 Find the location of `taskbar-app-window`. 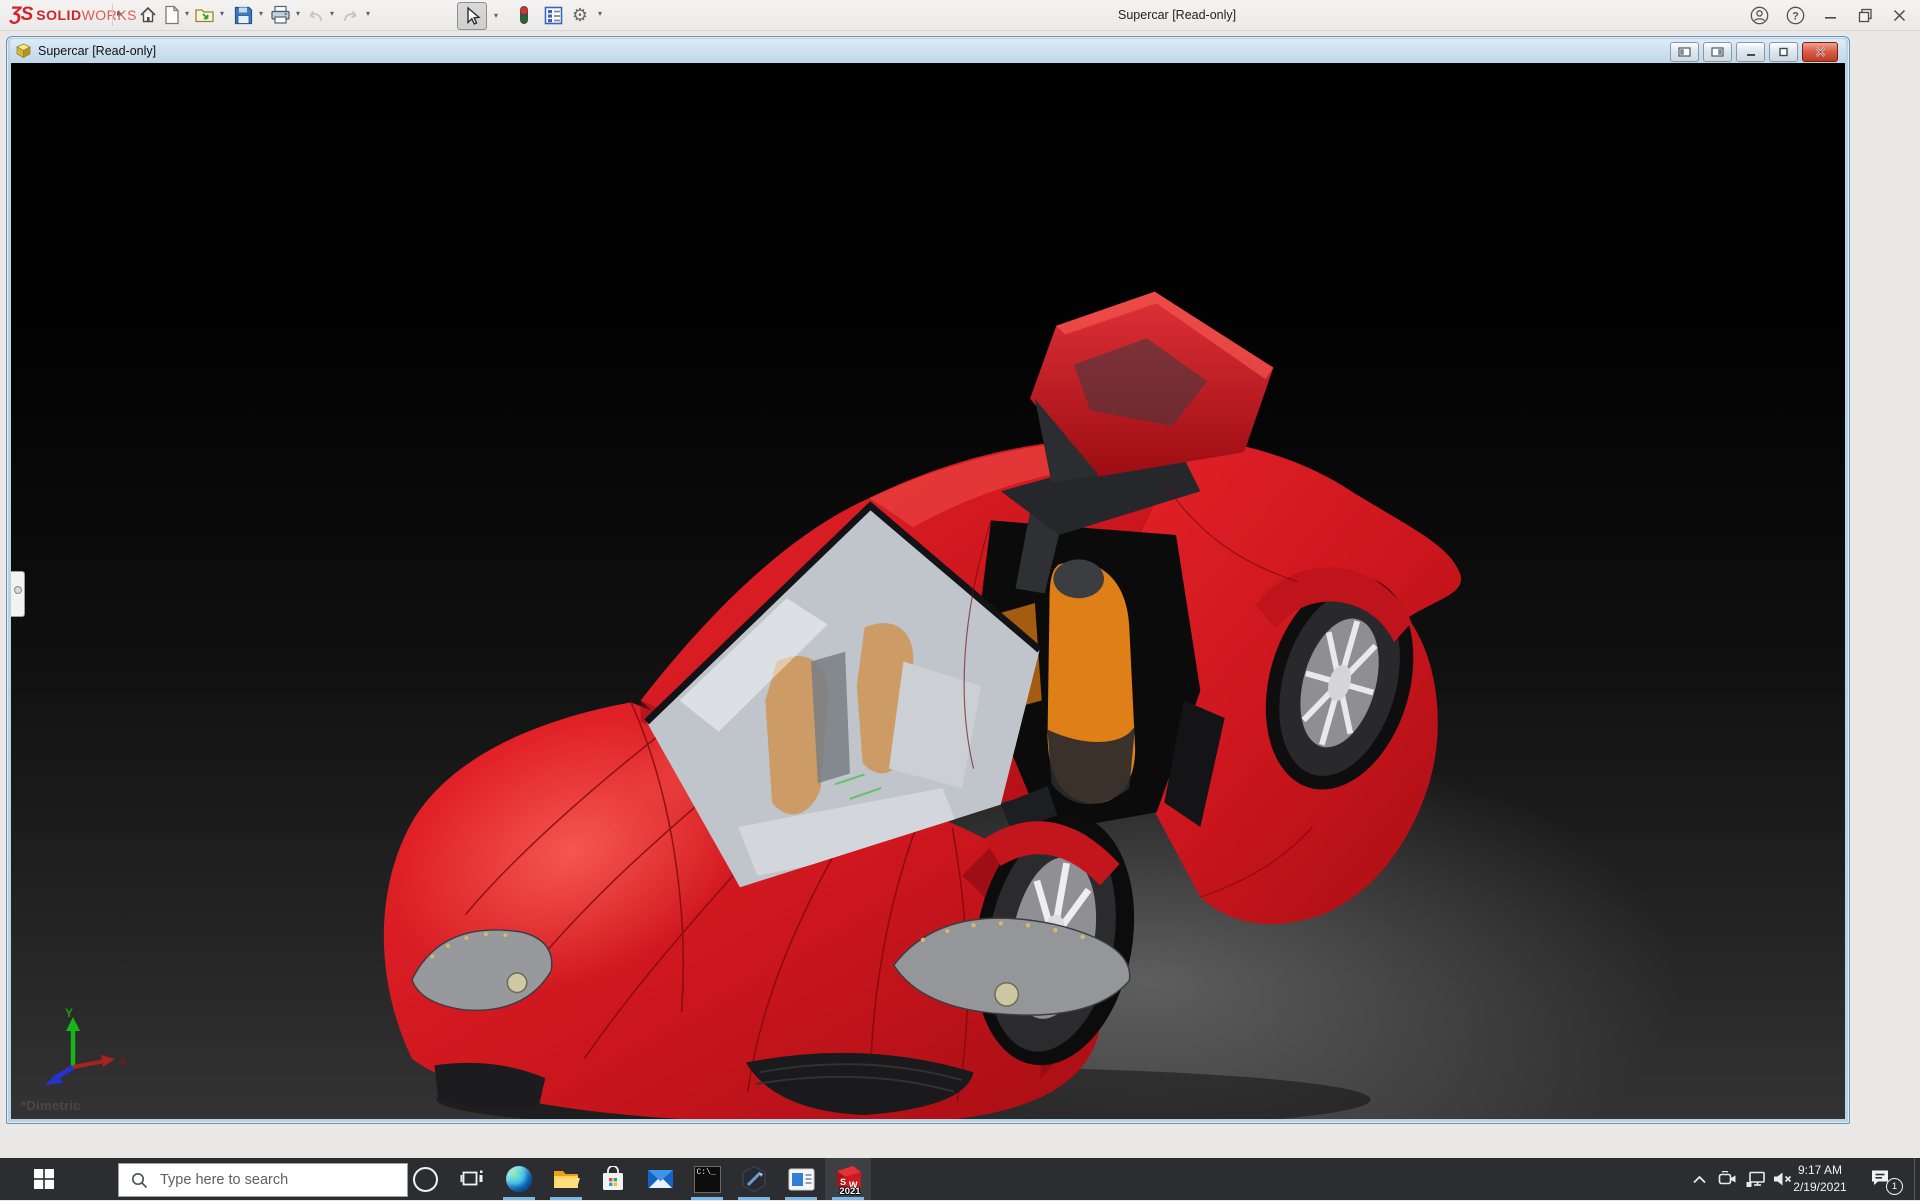

taskbar-app-window is located at coordinates (801, 1179).